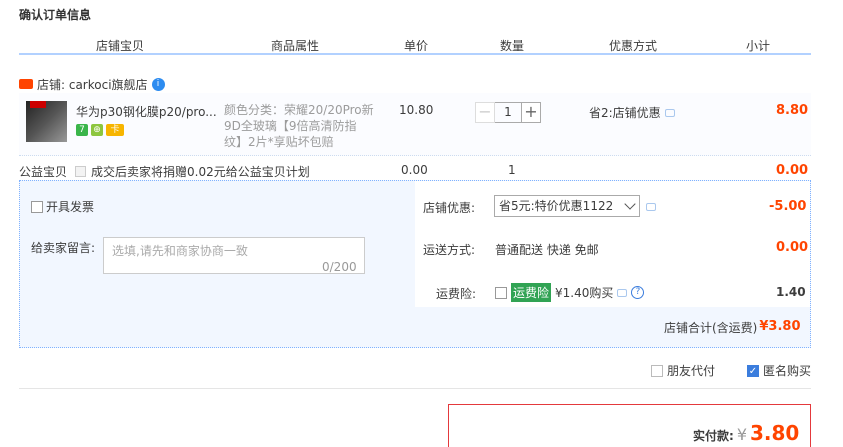 The height and width of the screenshot is (447, 843). Describe the element at coordinates (115, 130) in the screenshot. I see `credit-card-icon: 卡` at that location.